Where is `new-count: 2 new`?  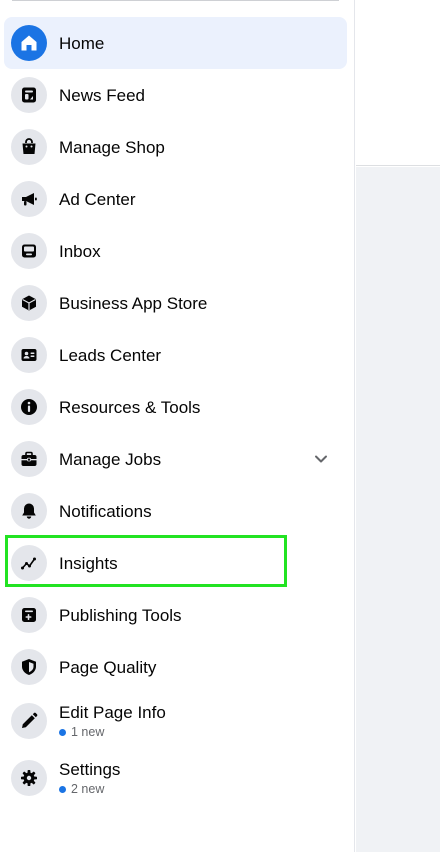
new-count: 2 new is located at coordinates (88, 789).